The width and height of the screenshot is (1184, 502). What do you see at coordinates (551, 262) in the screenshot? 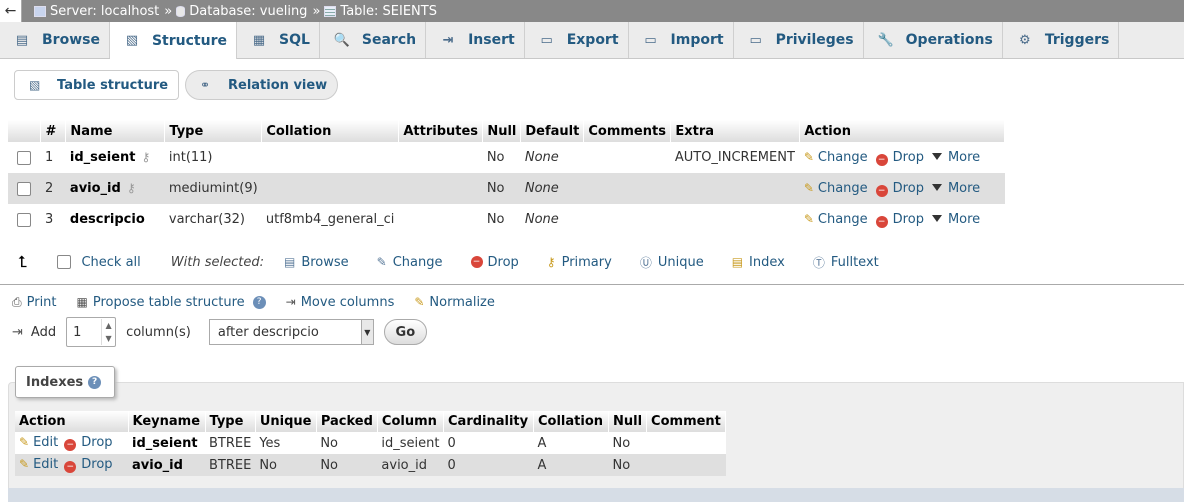
I see `primary-key-icon: ⚷` at bounding box center [551, 262].